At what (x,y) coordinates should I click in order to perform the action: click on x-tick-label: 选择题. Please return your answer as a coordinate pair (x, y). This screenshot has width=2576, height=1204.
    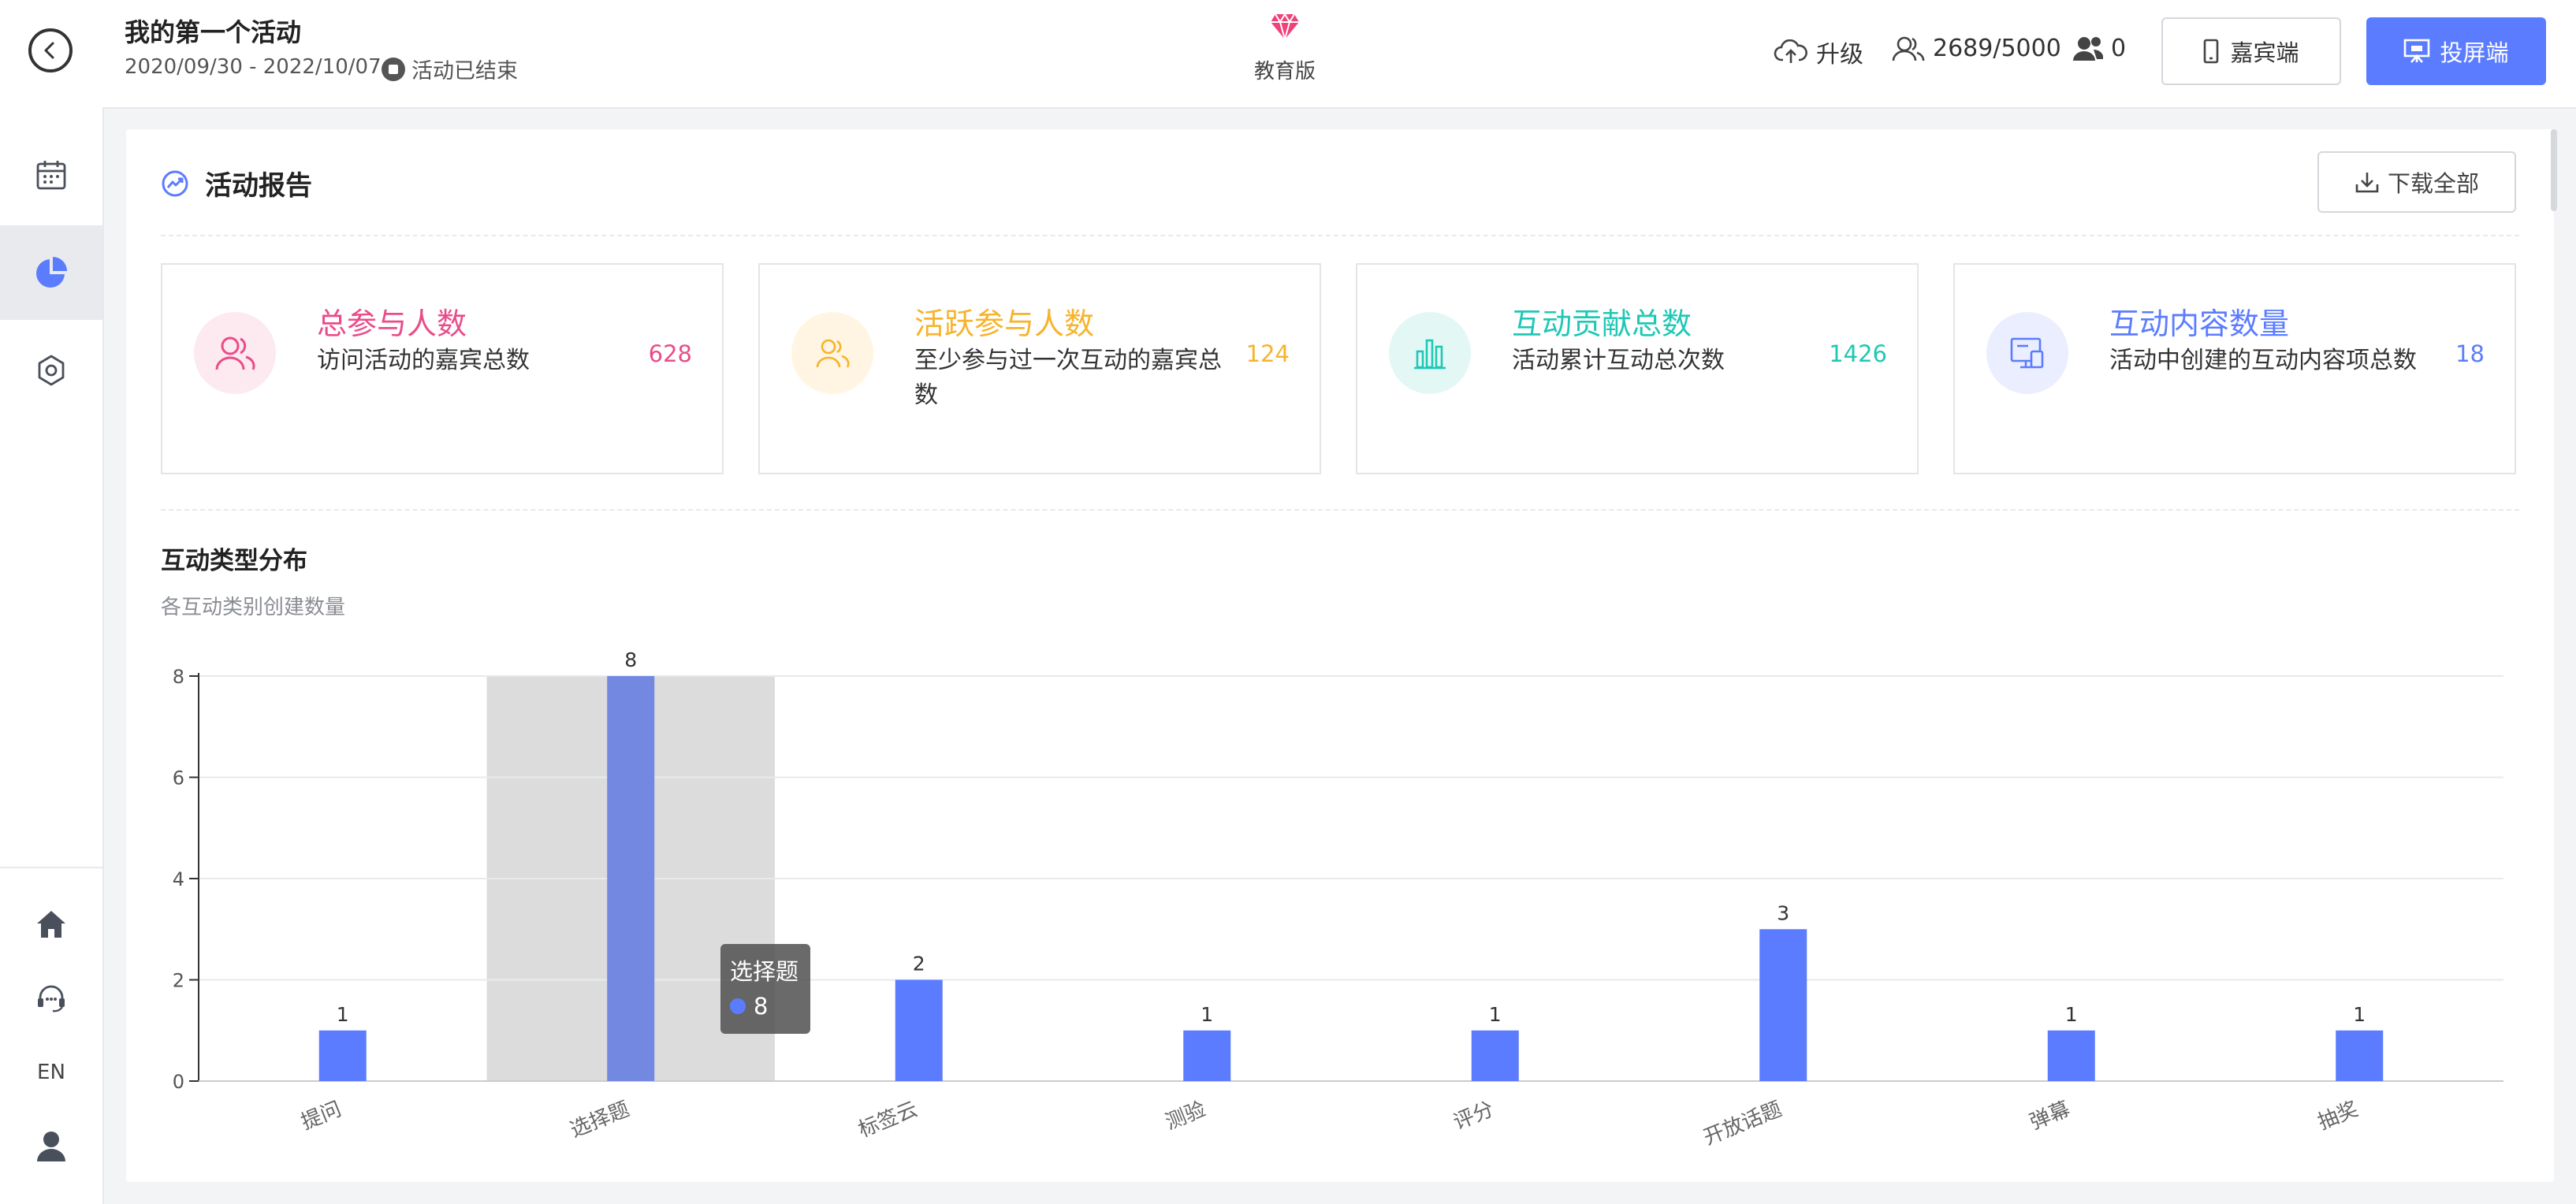
    Looking at the image, I should click on (600, 1121).